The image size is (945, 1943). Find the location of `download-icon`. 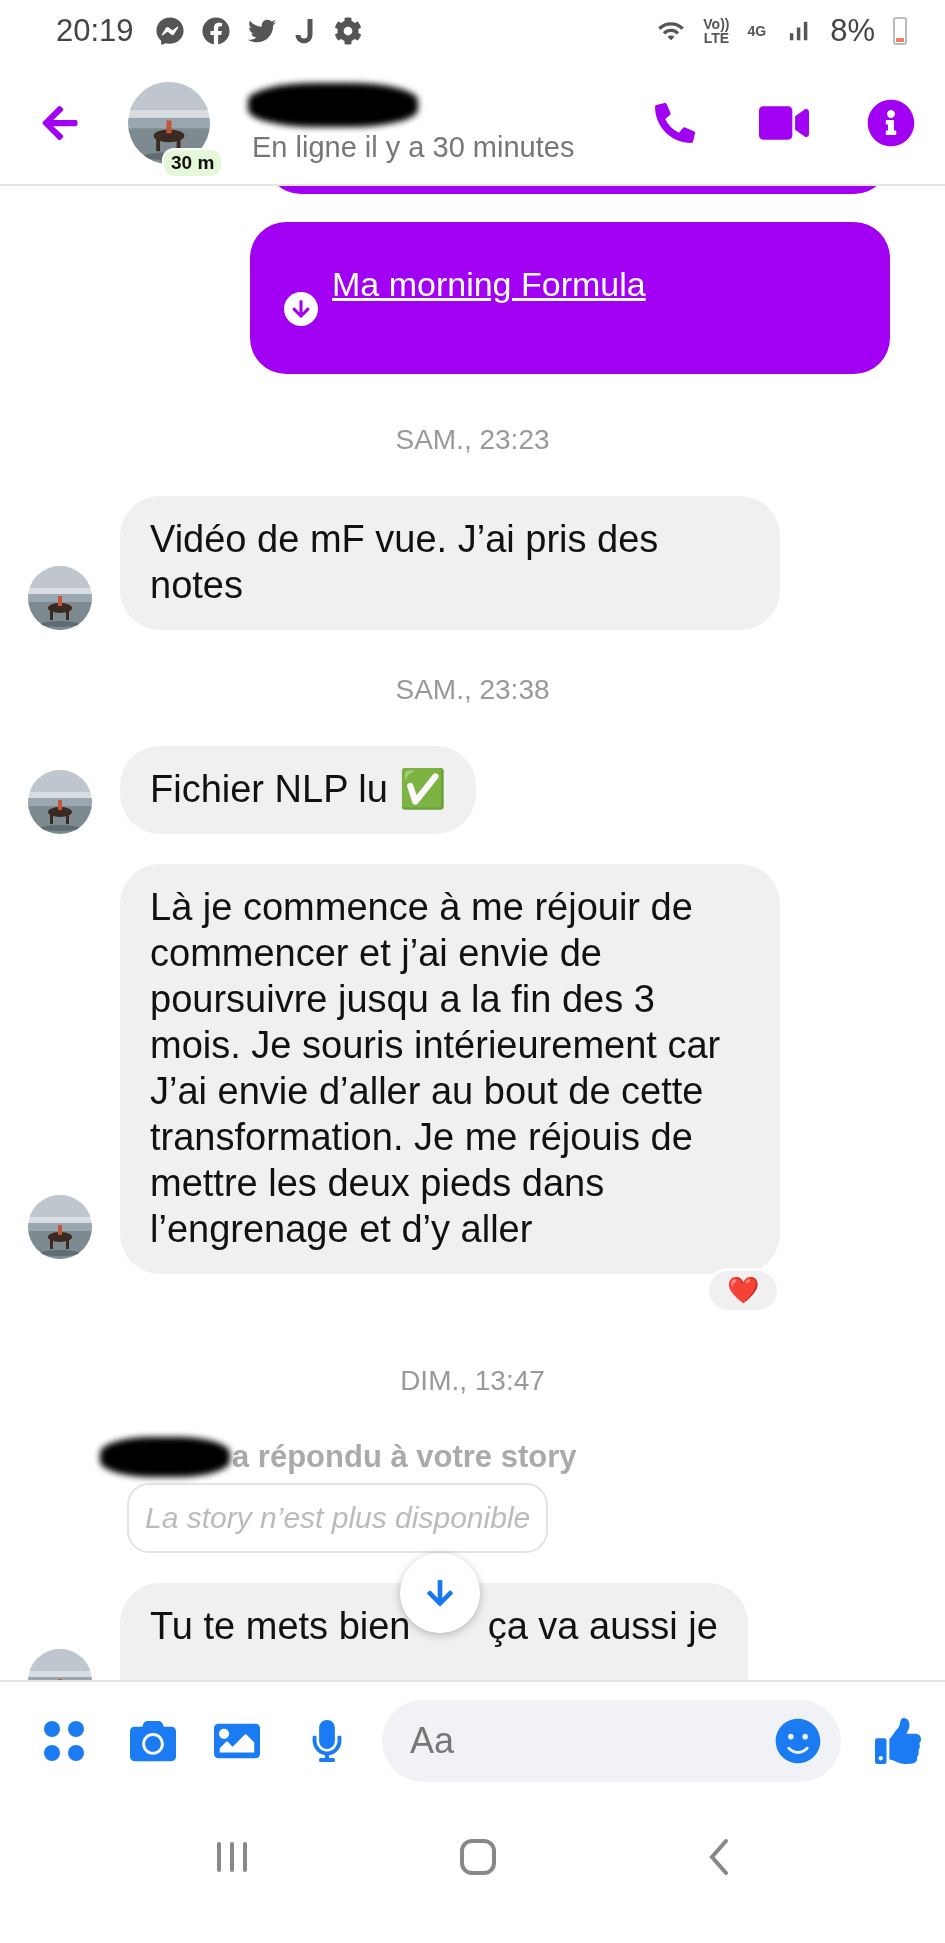

download-icon is located at coordinates (301, 309).